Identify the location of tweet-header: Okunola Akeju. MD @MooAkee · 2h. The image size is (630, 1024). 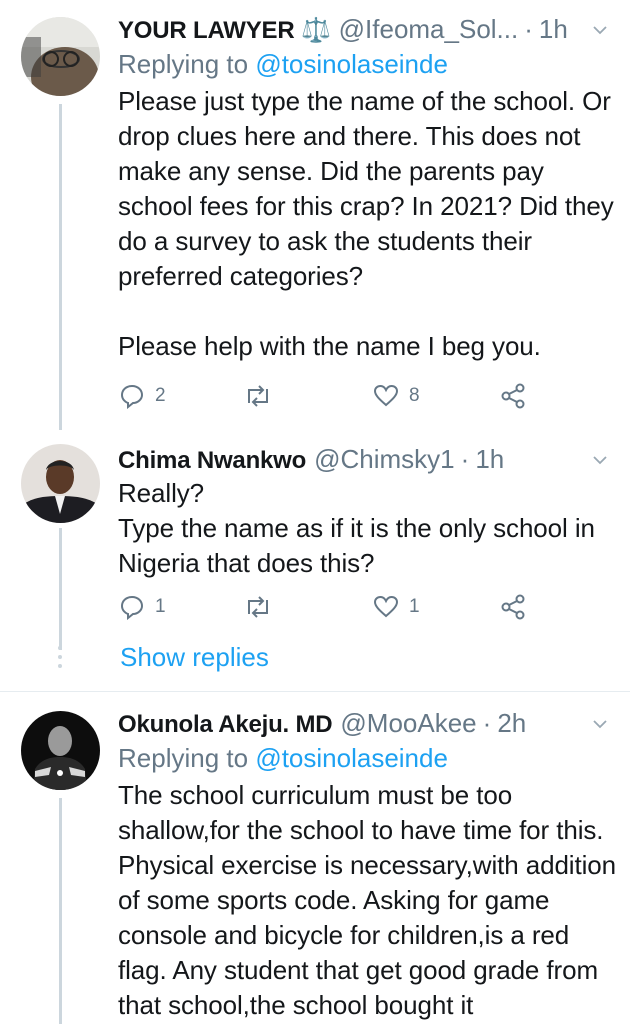
(368, 723).